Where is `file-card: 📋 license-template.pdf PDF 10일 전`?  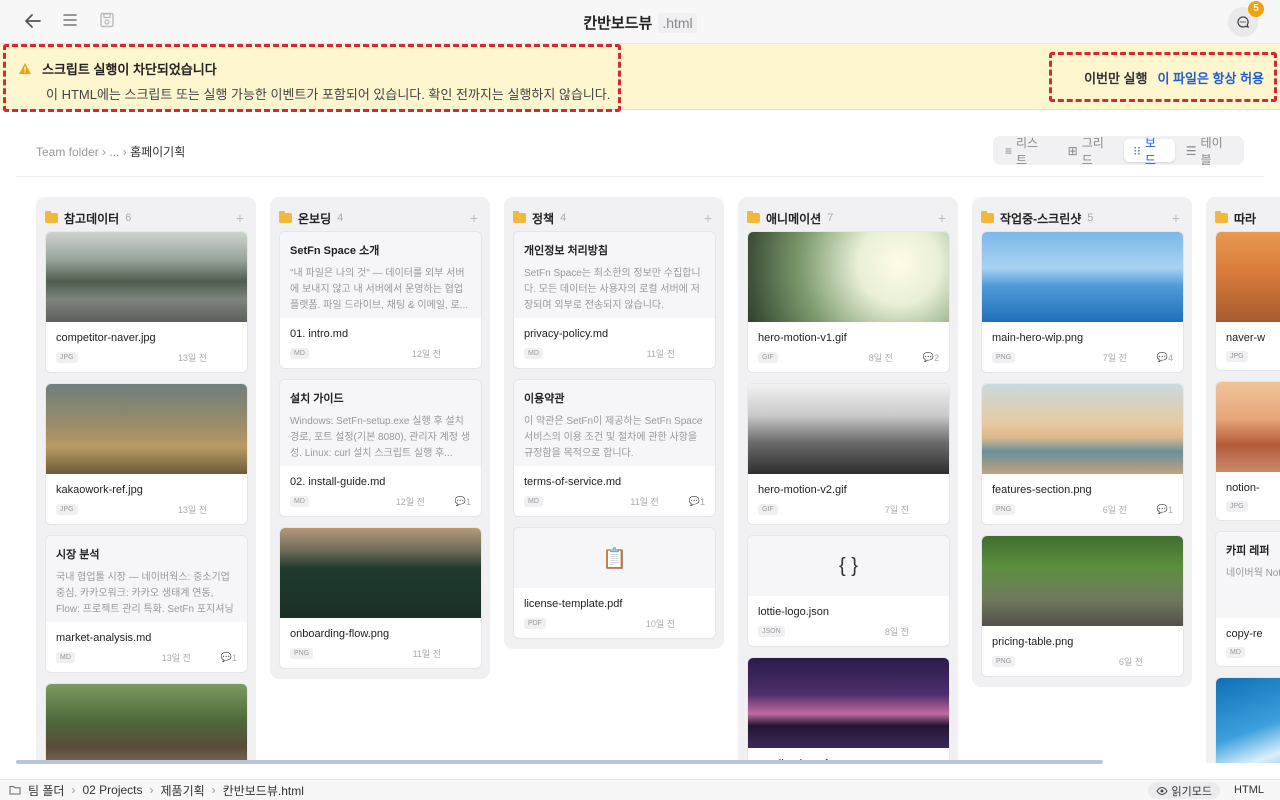
file-card: 📋 license-template.pdf PDF 10일 전 is located at coordinates (614, 583).